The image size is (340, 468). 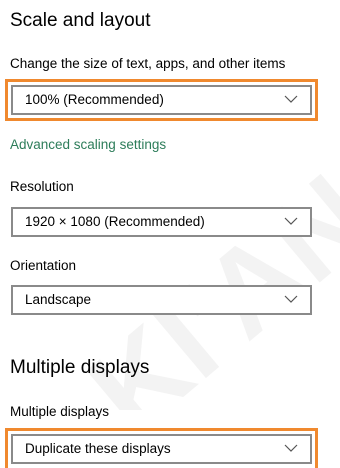 I want to click on text-size-dropdown: 100% (Recommended), so click(x=161, y=100).